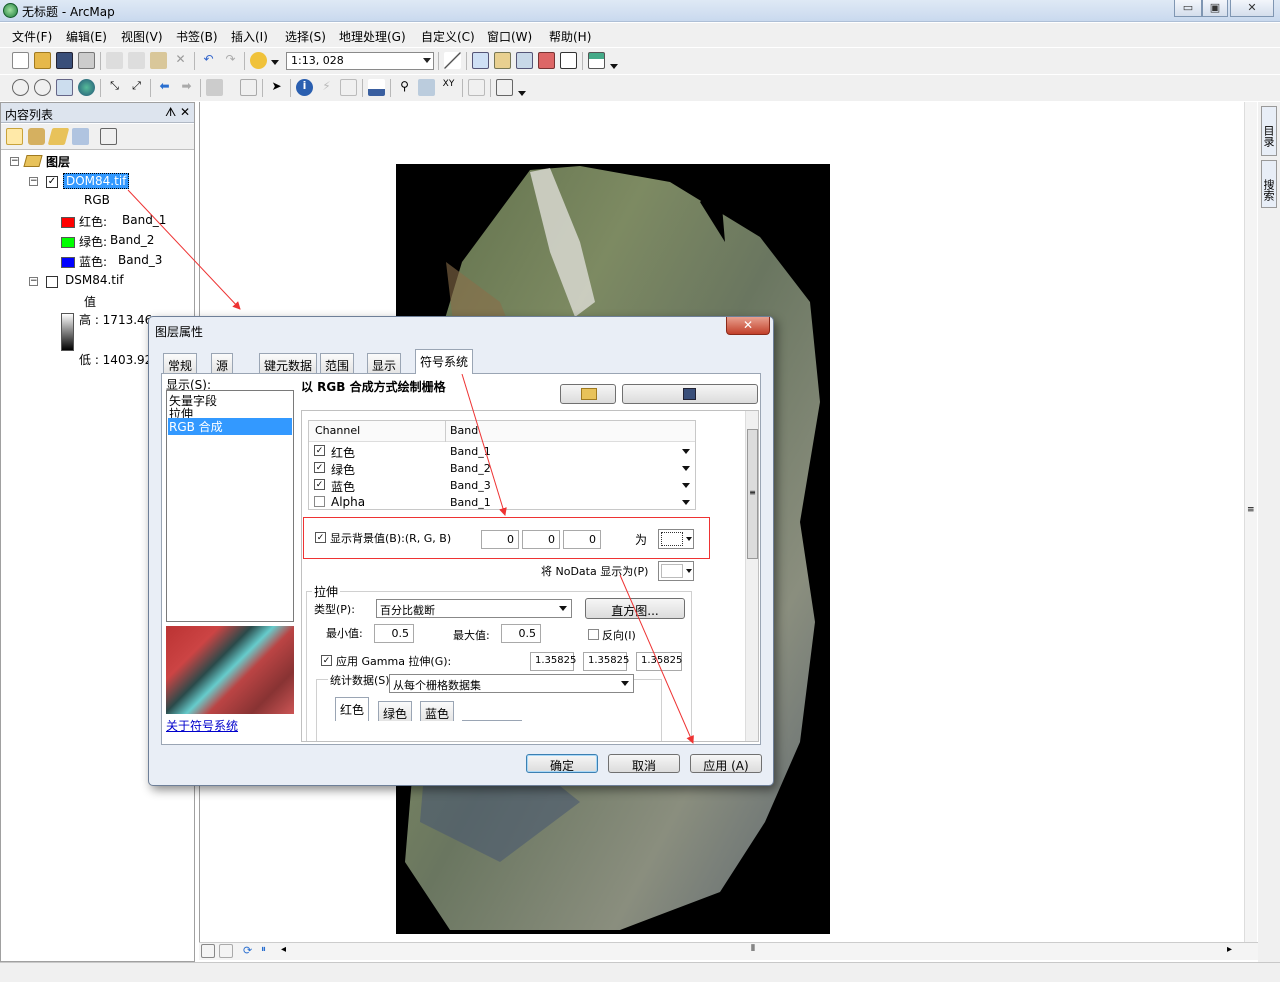 This screenshot has height=982, width=1280. What do you see at coordinates (319, 450) in the screenshot?
I see `red-channel-checkbox: ✓` at bounding box center [319, 450].